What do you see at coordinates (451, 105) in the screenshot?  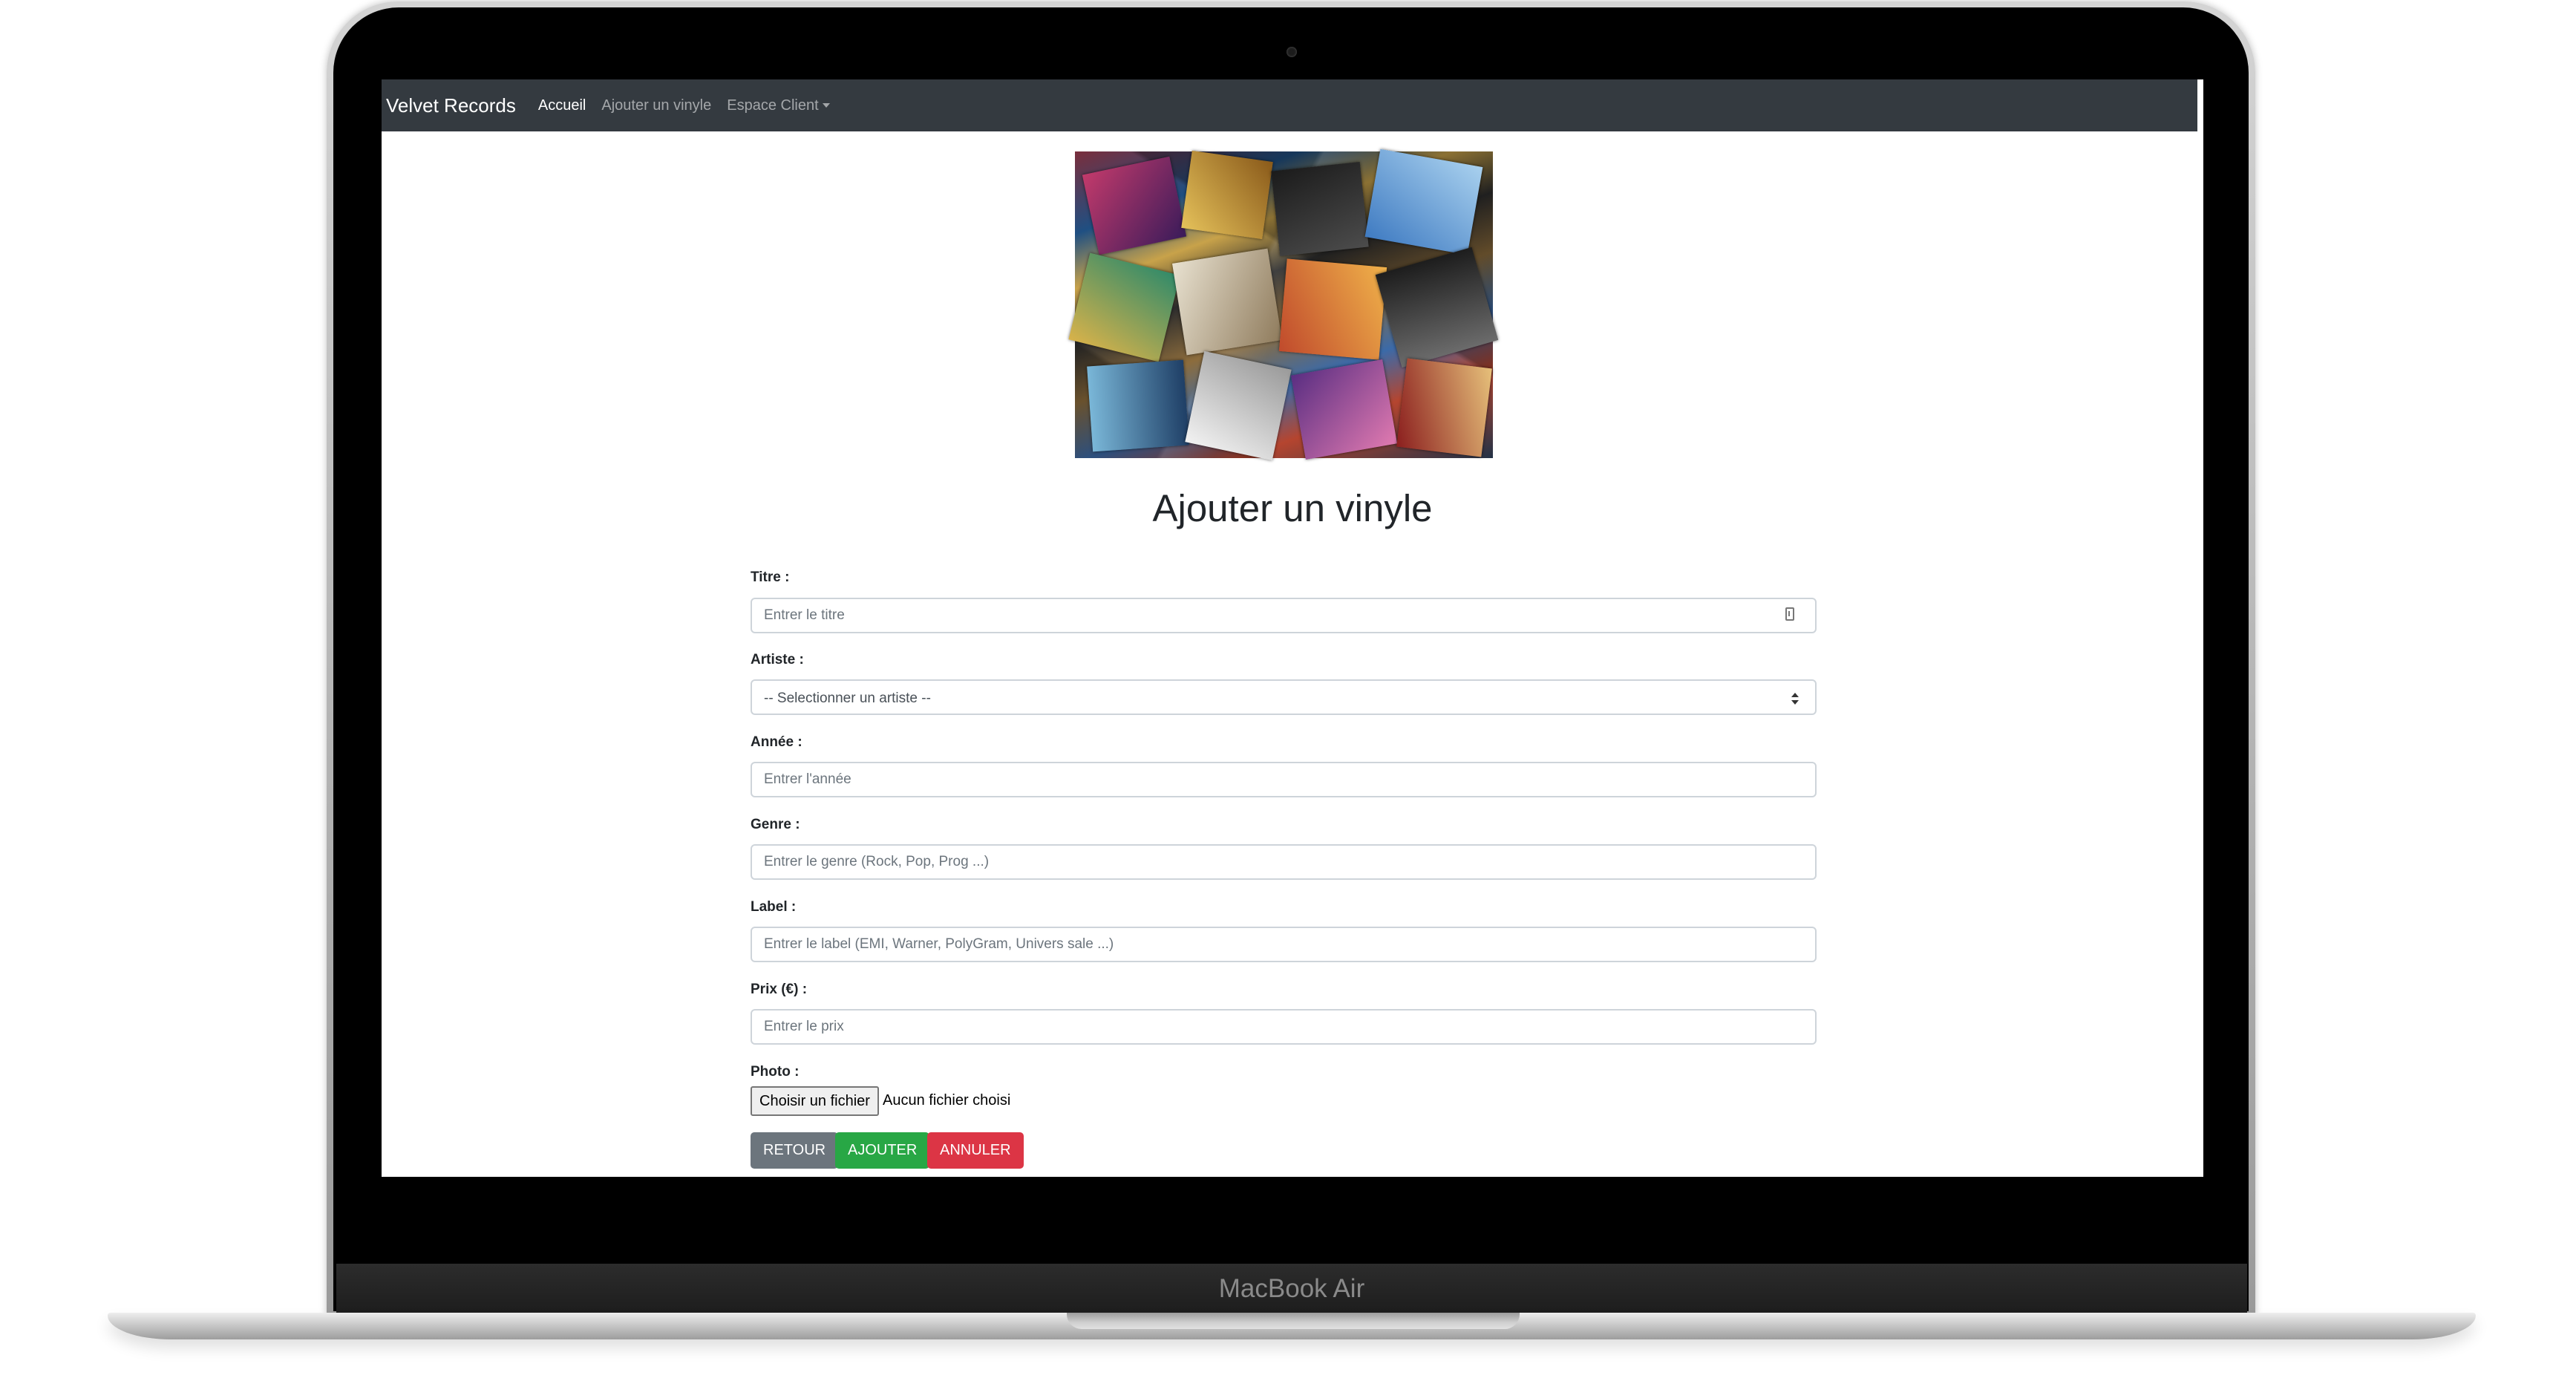 I see `navbar-brand: Velvet Records` at bounding box center [451, 105].